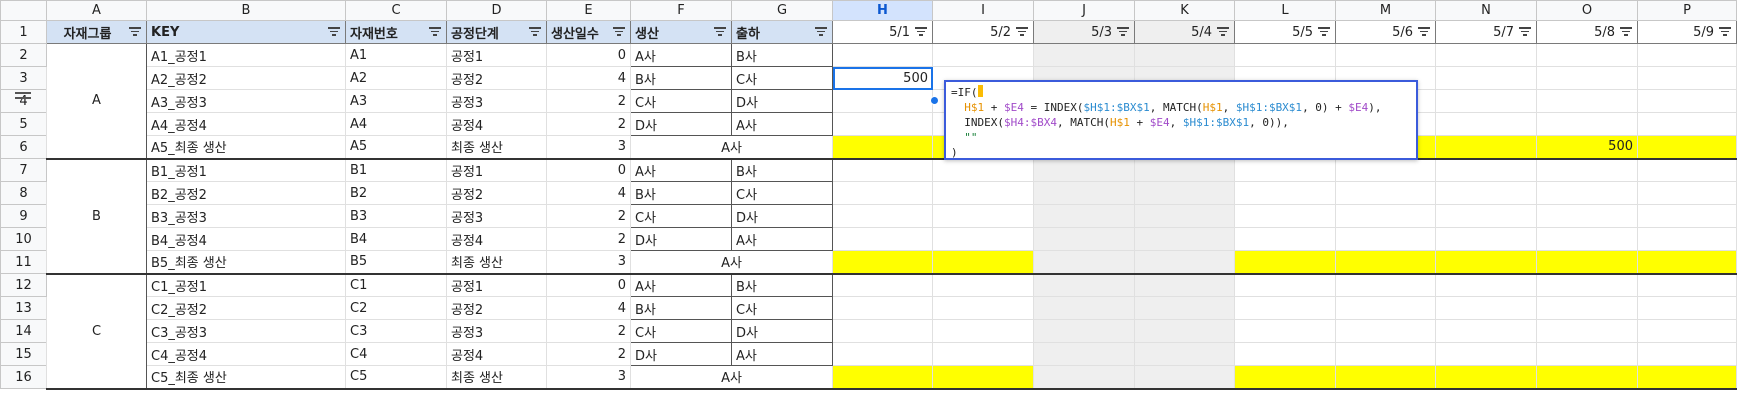  Describe the element at coordinates (96, 32) in the screenshot. I see `header-group: 자재그룹` at that location.